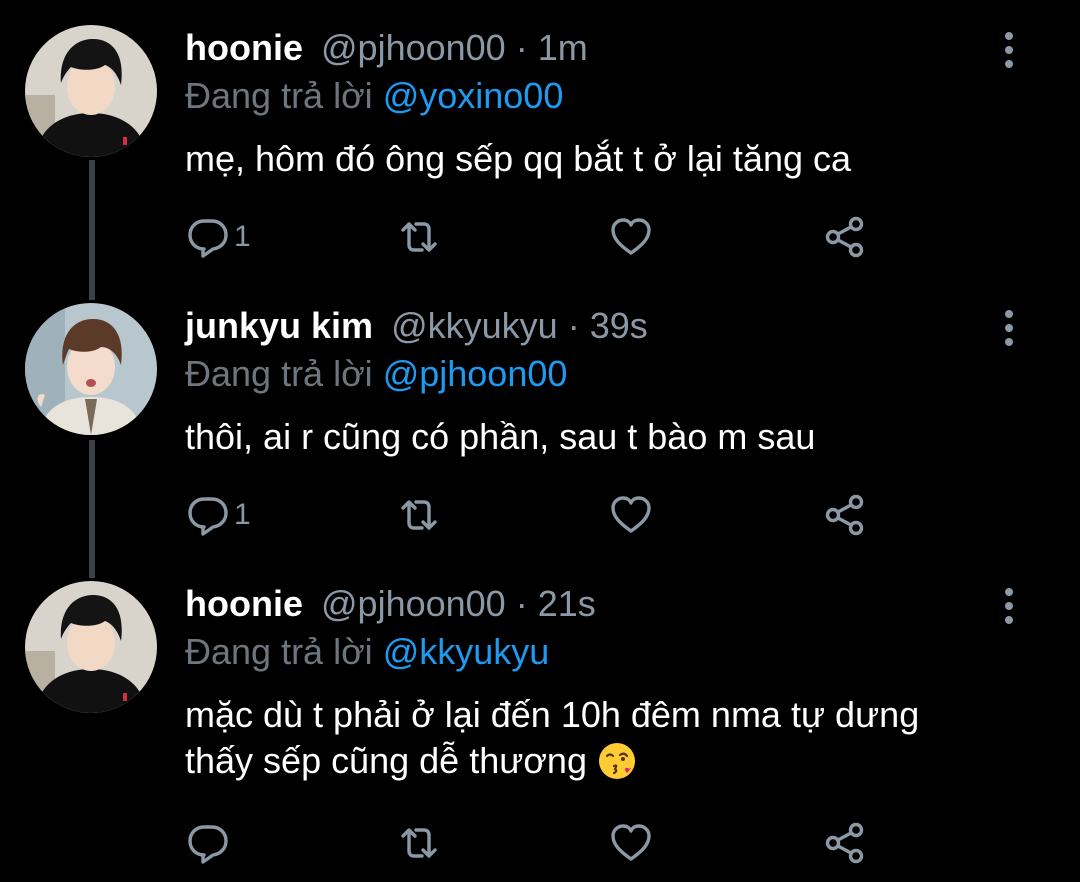  I want to click on reply-mention-link: @yoxino00, so click(473, 95).